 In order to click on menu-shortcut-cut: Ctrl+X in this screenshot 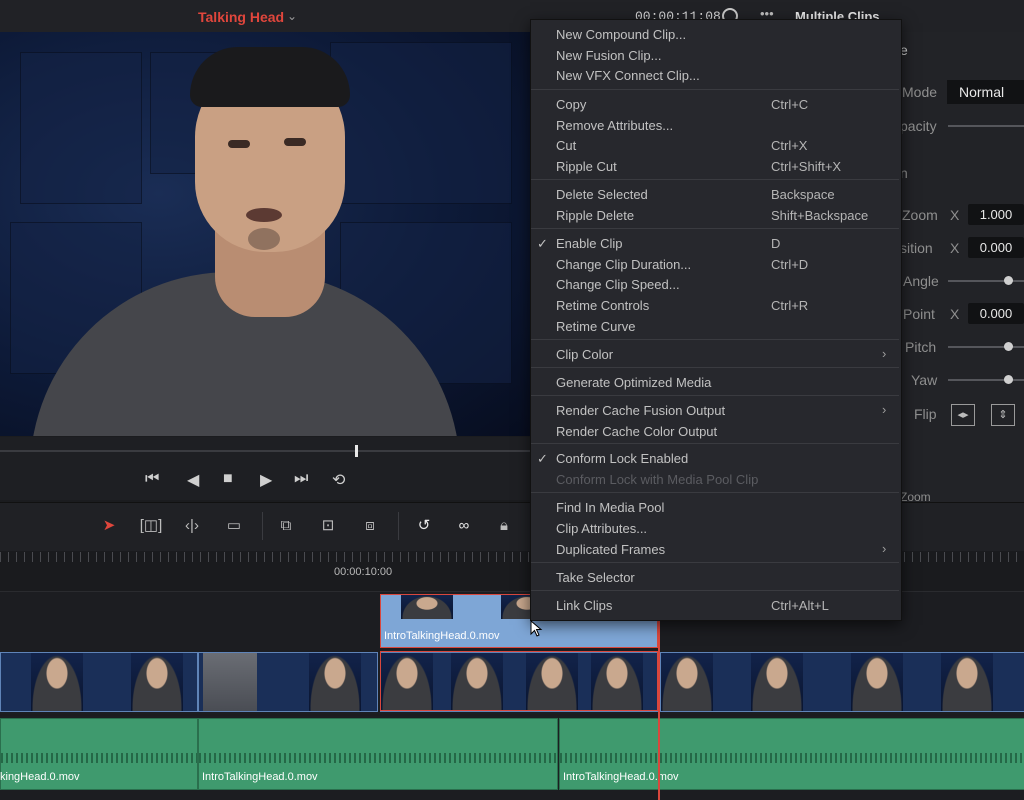, I will do `click(789, 145)`.